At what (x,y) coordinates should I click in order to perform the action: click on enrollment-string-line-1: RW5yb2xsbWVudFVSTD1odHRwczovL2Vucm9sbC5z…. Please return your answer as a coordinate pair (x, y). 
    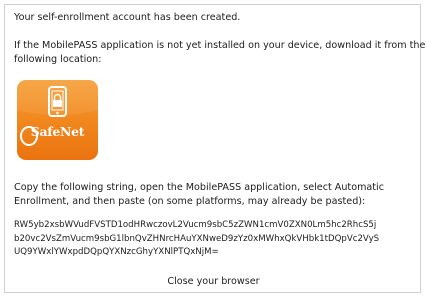
    Looking at the image, I should click on (195, 225).